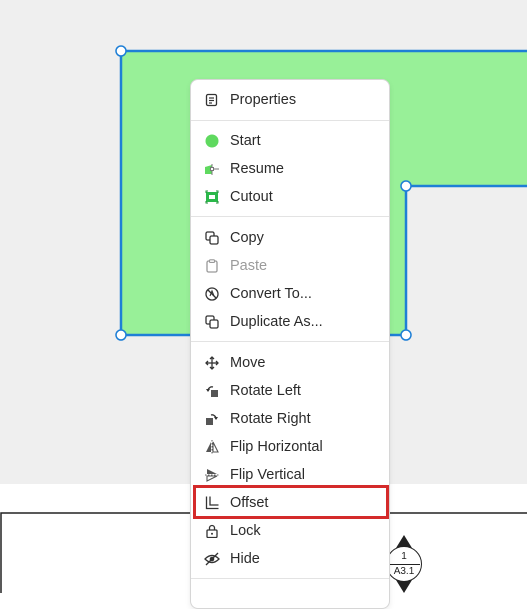  I want to click on menu-item-label: Offset, so click(249, 503).